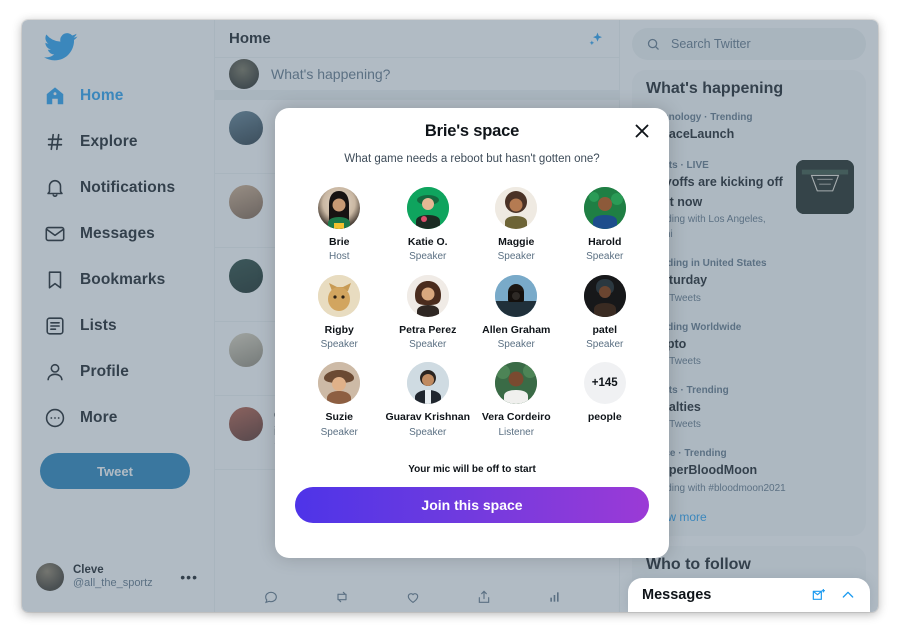  I want to click on trend-name: Crypto, so click(749, 344).